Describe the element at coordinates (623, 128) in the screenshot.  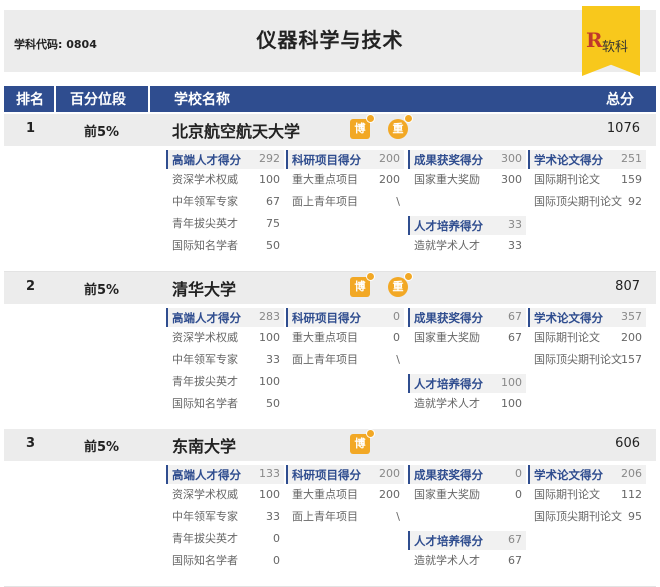
I see `total-score: 1076` at that location.